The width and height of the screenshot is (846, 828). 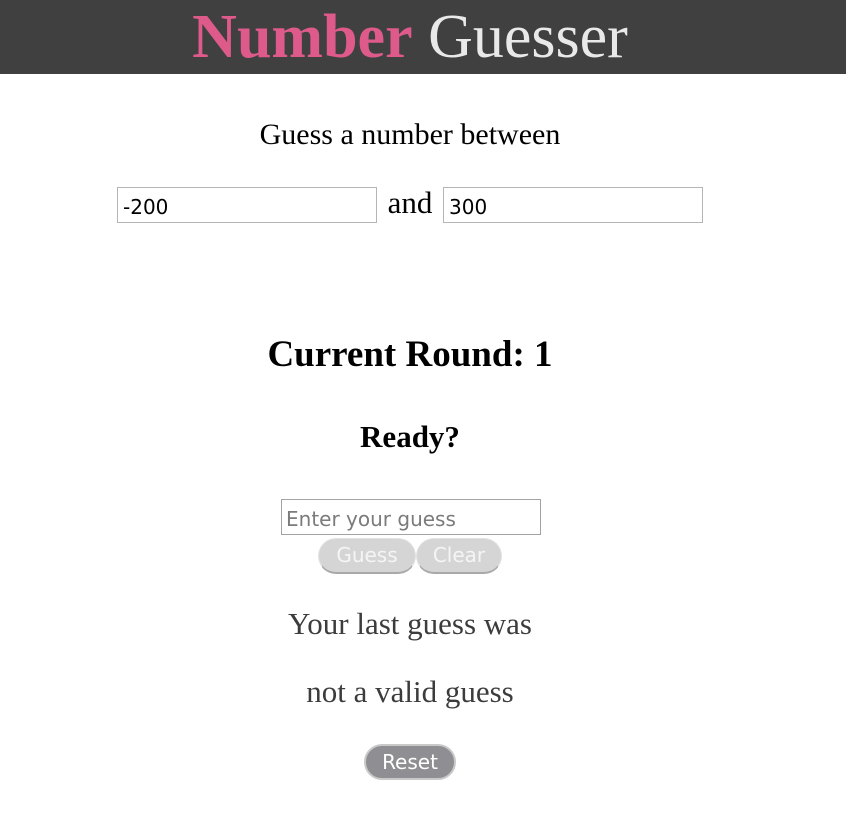 What do you see at coordinates (409, 623) in the screenshot?
I see `last-guess-label: Your last guess was` at bounding box center [409, 623].